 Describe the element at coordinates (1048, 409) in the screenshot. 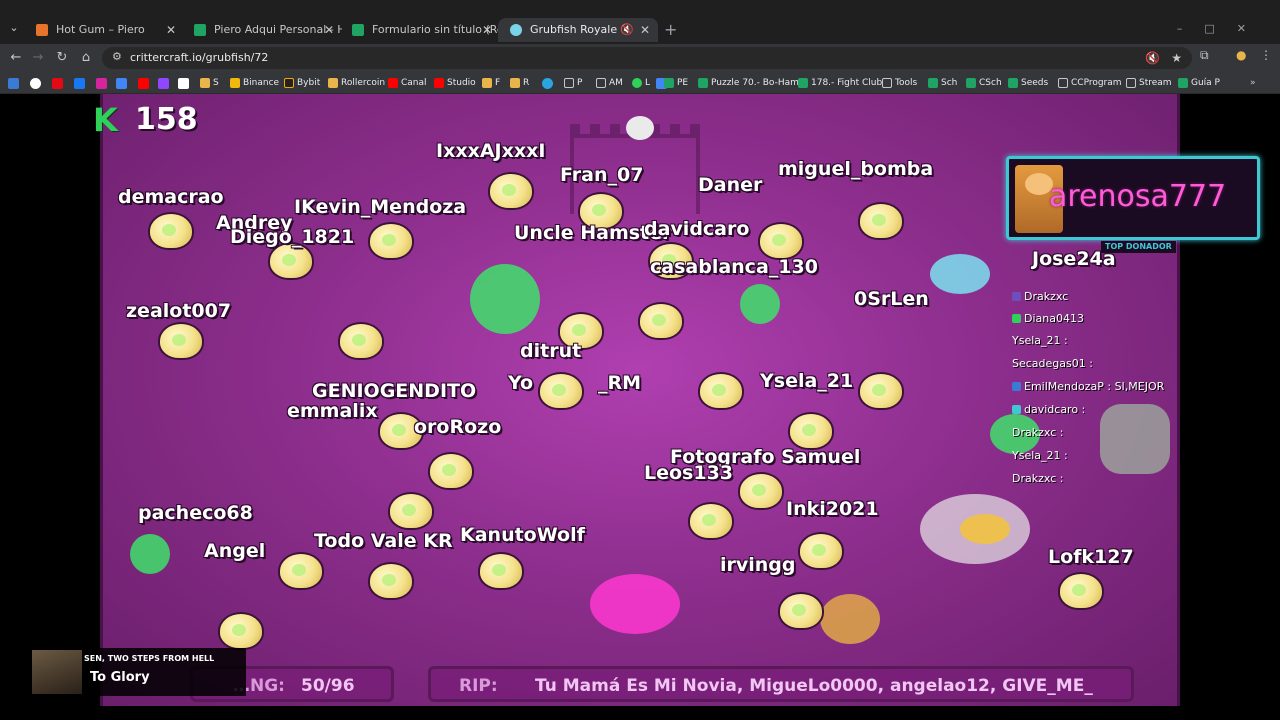

I see `chat-message: davidcaro :` at that location.